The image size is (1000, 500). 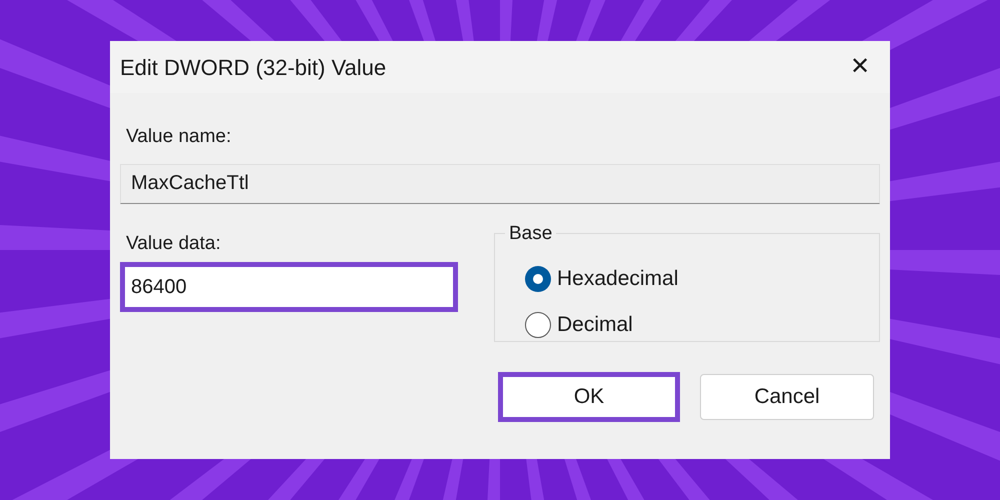 I want to click on dialog-button: Cancel, so click(x=787, y=397).